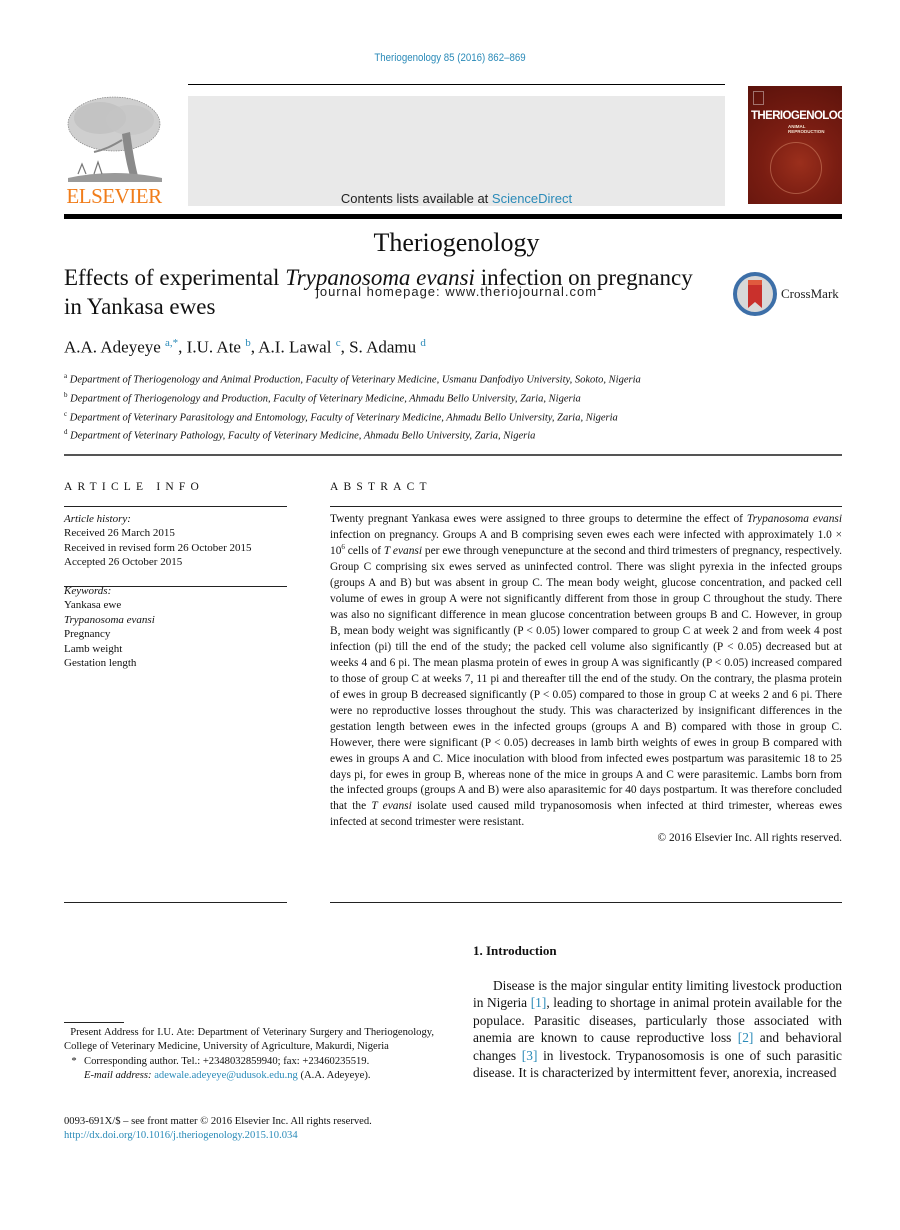  I want to click on email-link: adewale.adeyeye@udusok.edu.ng, so click(226, 1075).